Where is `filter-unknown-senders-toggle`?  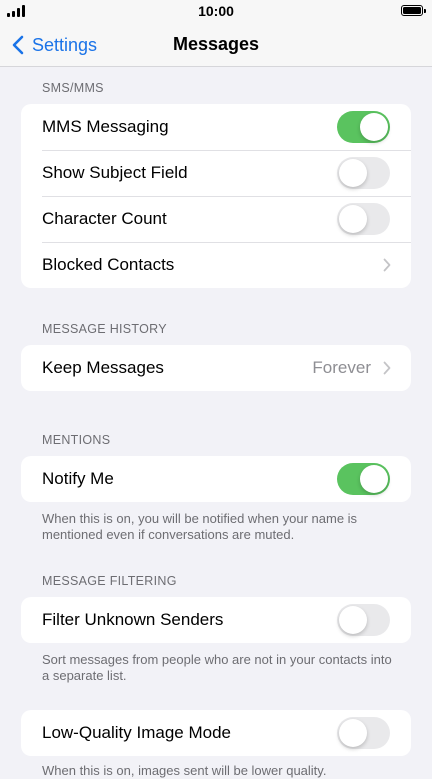
filter-unknown-senders-toggle is located at coordinates (363, 620).